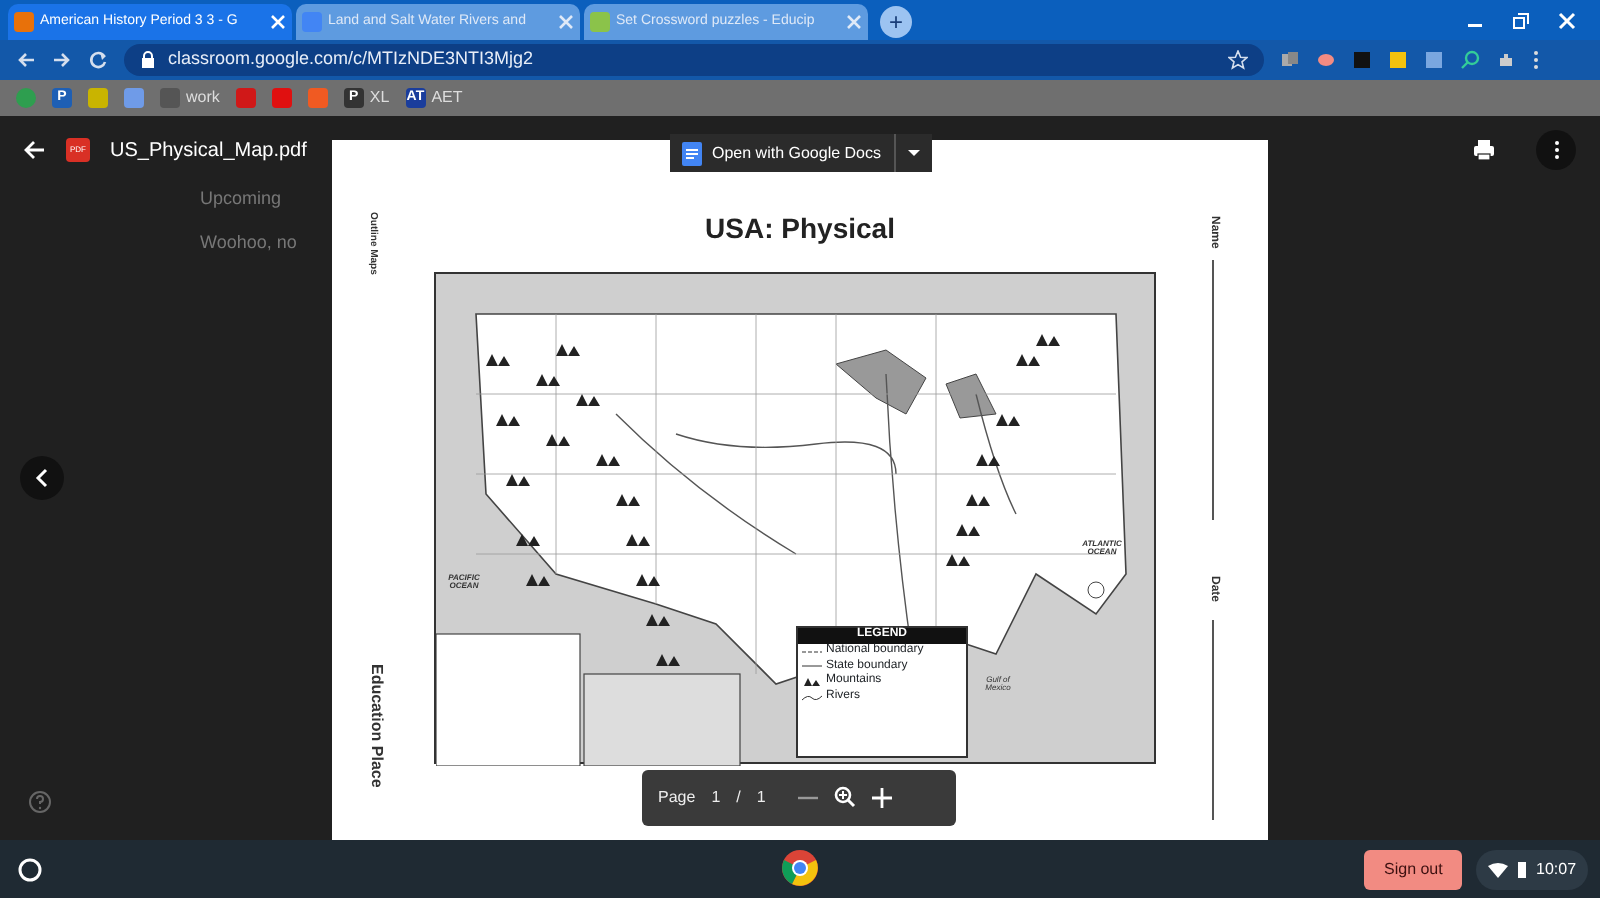 This screenshot has height=898, width=1600. I want to click on background-text: Upcoming, so click(241, 199).